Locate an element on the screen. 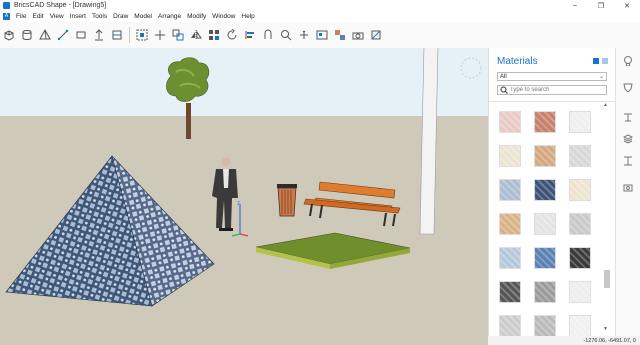 The height and width of the screenshot is (345, 640). pyramid-object is located at coordinates (110, 231).